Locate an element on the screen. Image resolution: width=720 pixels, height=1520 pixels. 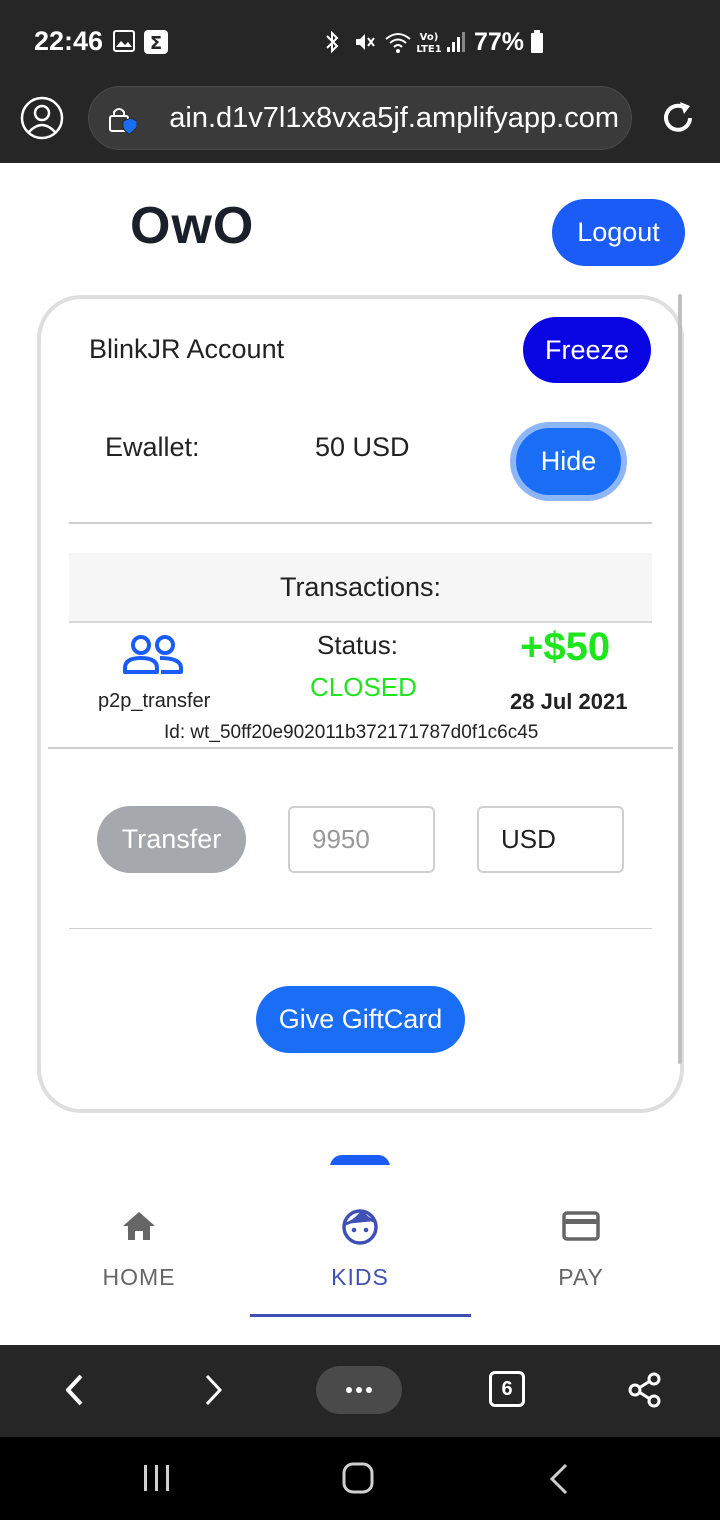
secure-lock-icon is located at coordinates (122, 120).